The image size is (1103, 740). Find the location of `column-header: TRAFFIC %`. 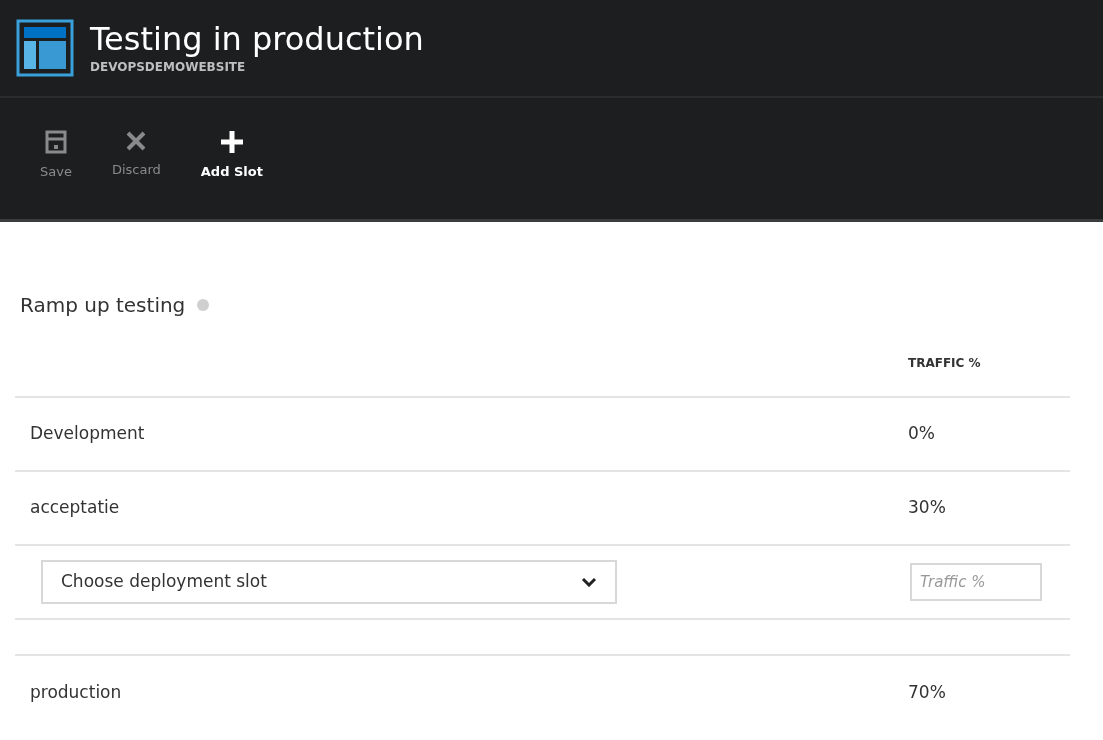

column-header: TRAFFIC % is located at coordinates (945, 363).